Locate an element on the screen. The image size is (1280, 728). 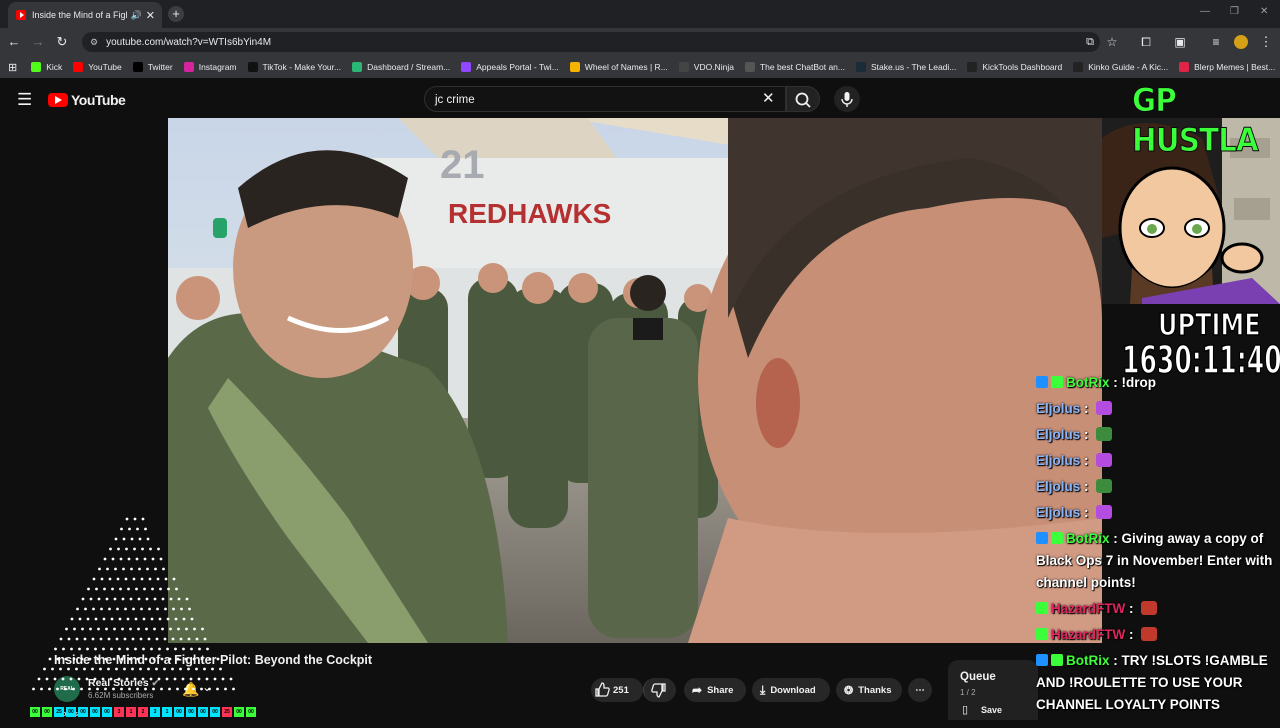
chat-message: HazardFTW : is located at coordinates (1158, 635).